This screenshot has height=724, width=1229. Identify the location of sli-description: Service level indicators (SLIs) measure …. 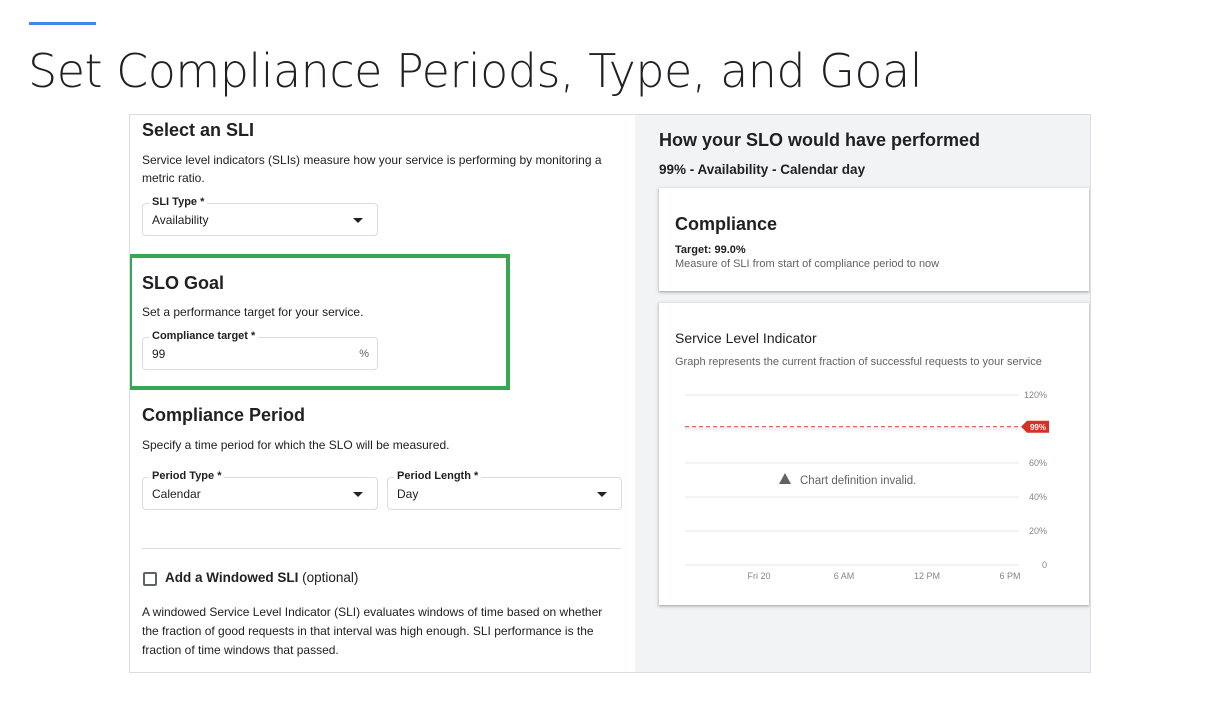
(372, 169).